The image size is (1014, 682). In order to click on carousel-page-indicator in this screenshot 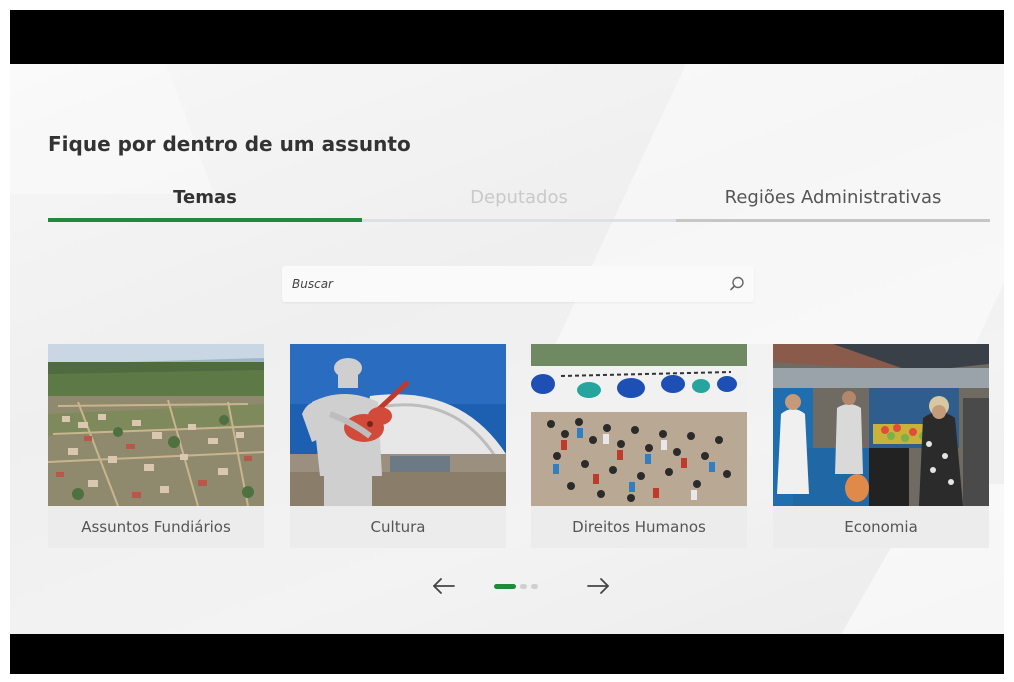, I will do `click(524, 587)`.